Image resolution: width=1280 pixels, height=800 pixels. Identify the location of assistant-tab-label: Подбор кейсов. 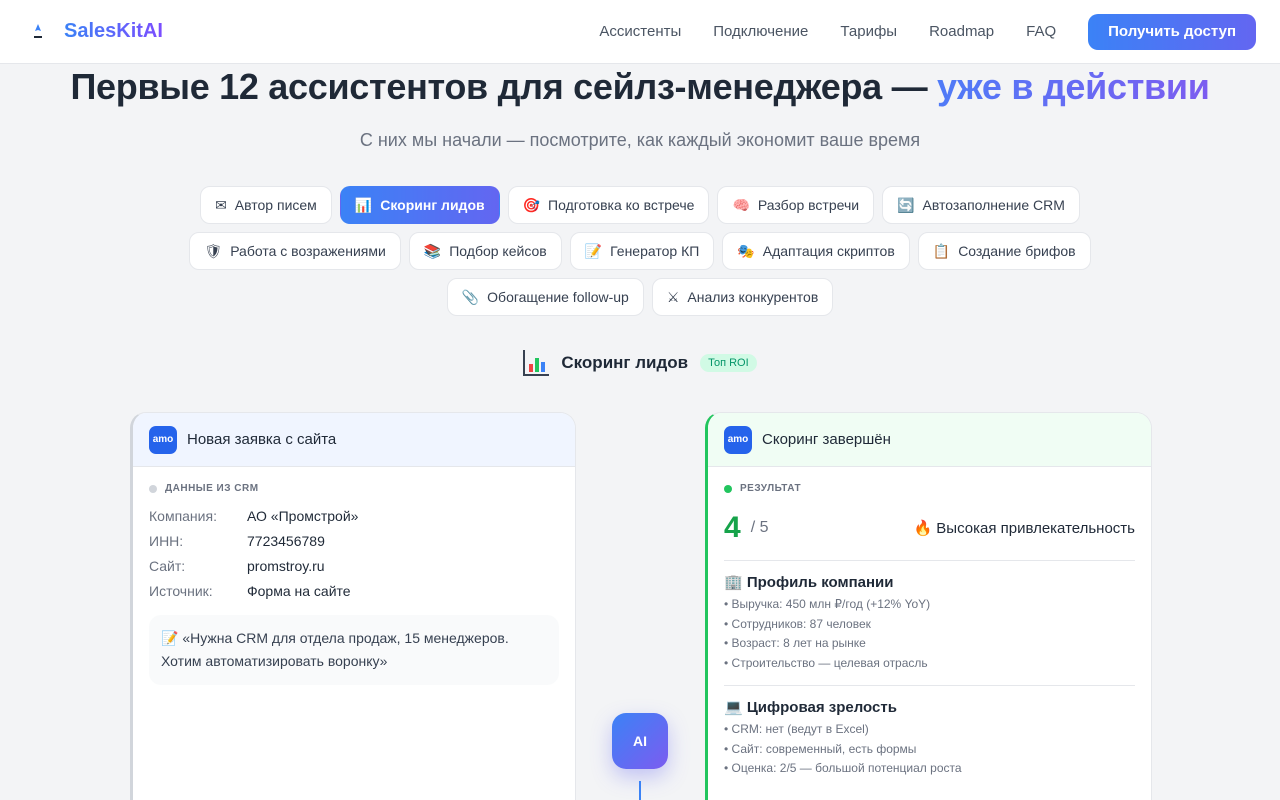
(498, 251).